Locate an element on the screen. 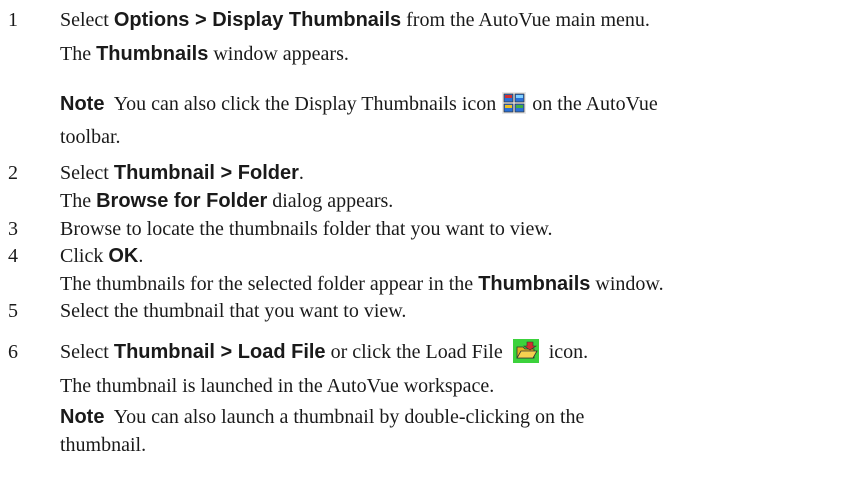 The height and width of the screenshot is (490, 864). button-name: OK is located at coordinates (123, 256).